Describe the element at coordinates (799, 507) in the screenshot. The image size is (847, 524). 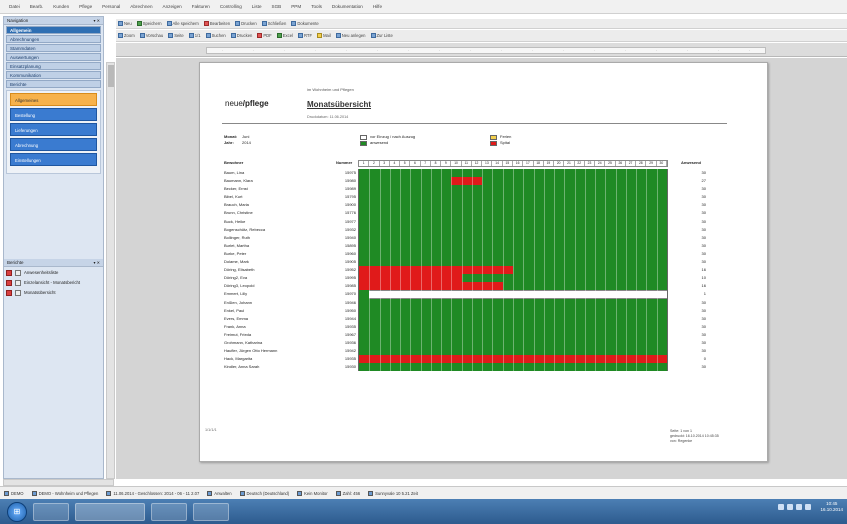
I see `battery-icon` at that location.